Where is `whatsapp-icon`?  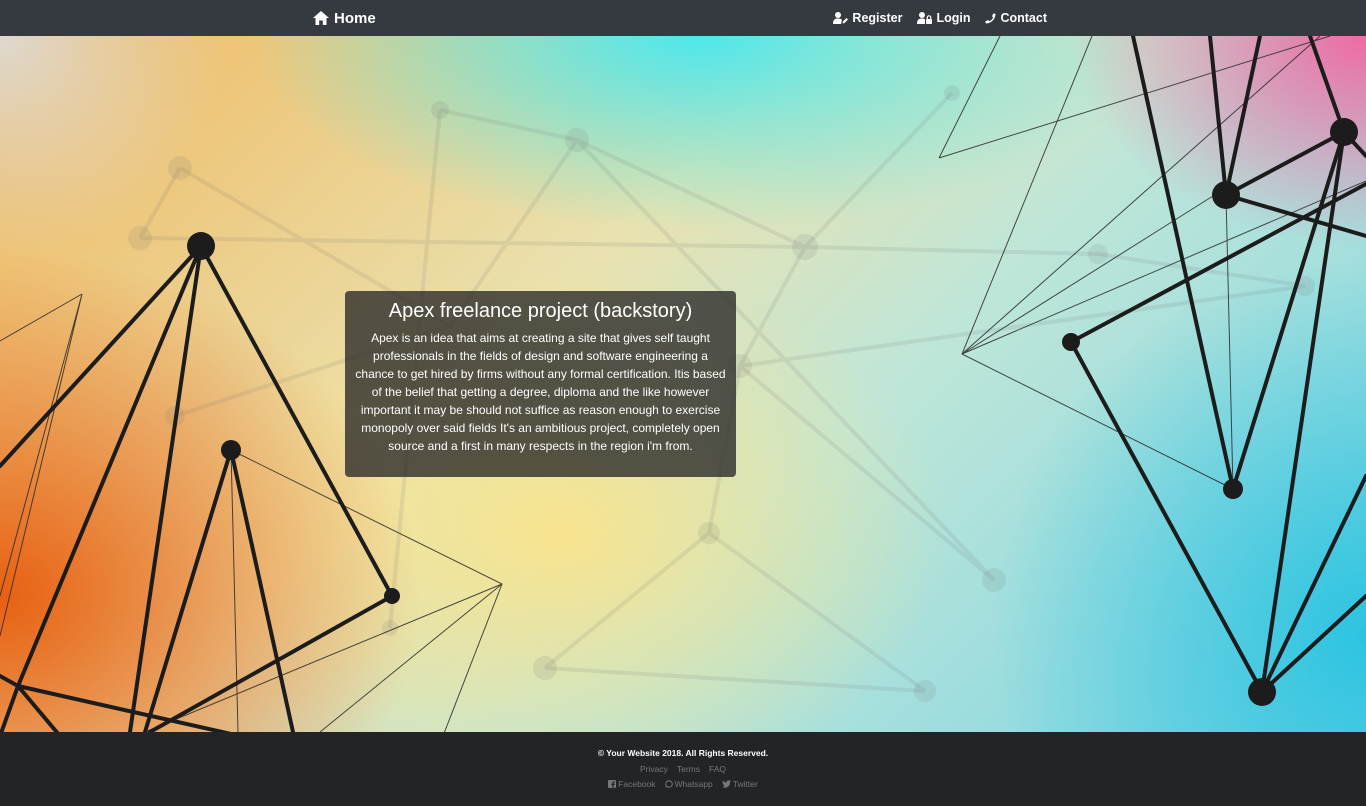 whatsapp-icon is located at coordinates (668, 784).